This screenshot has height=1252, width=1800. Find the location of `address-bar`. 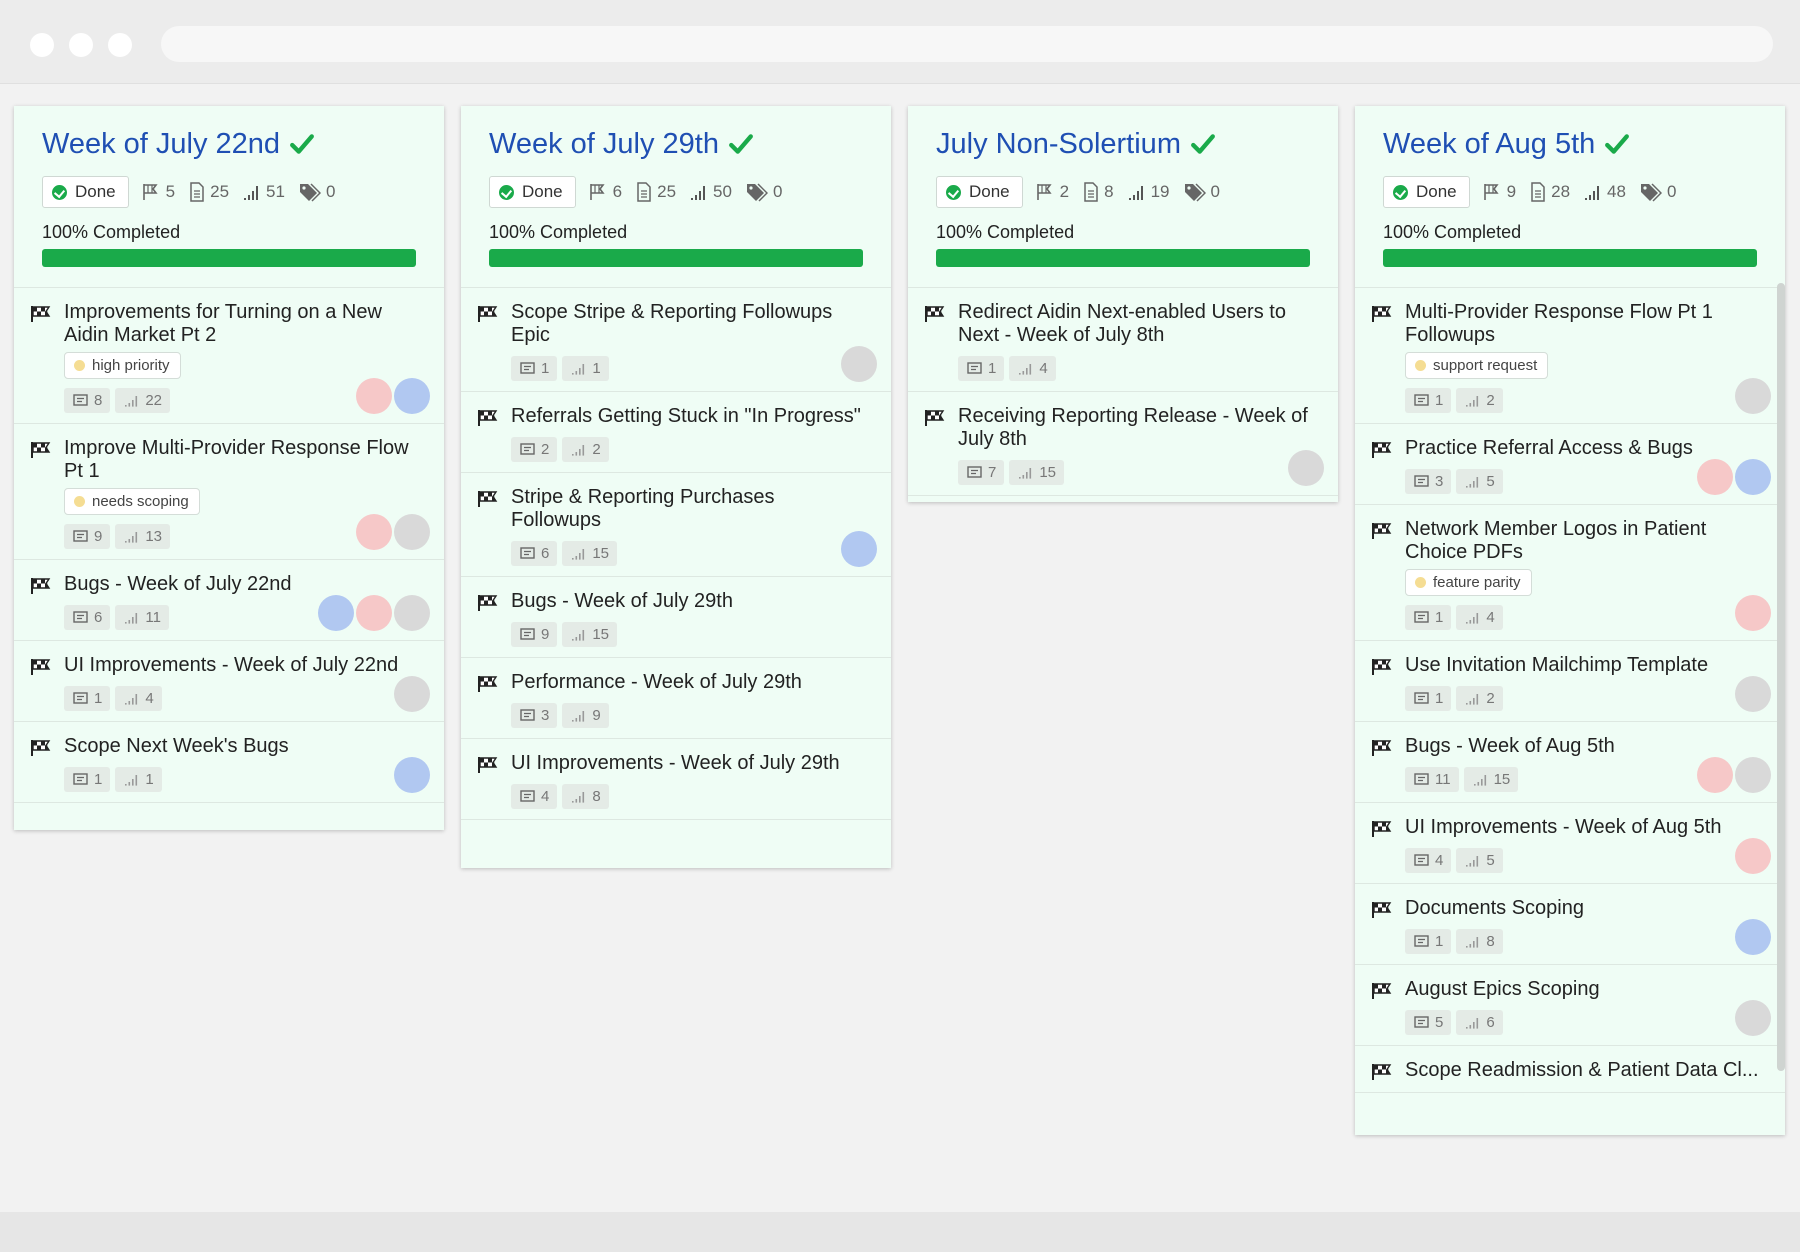

address-bar is located at coordinates (967, 44).